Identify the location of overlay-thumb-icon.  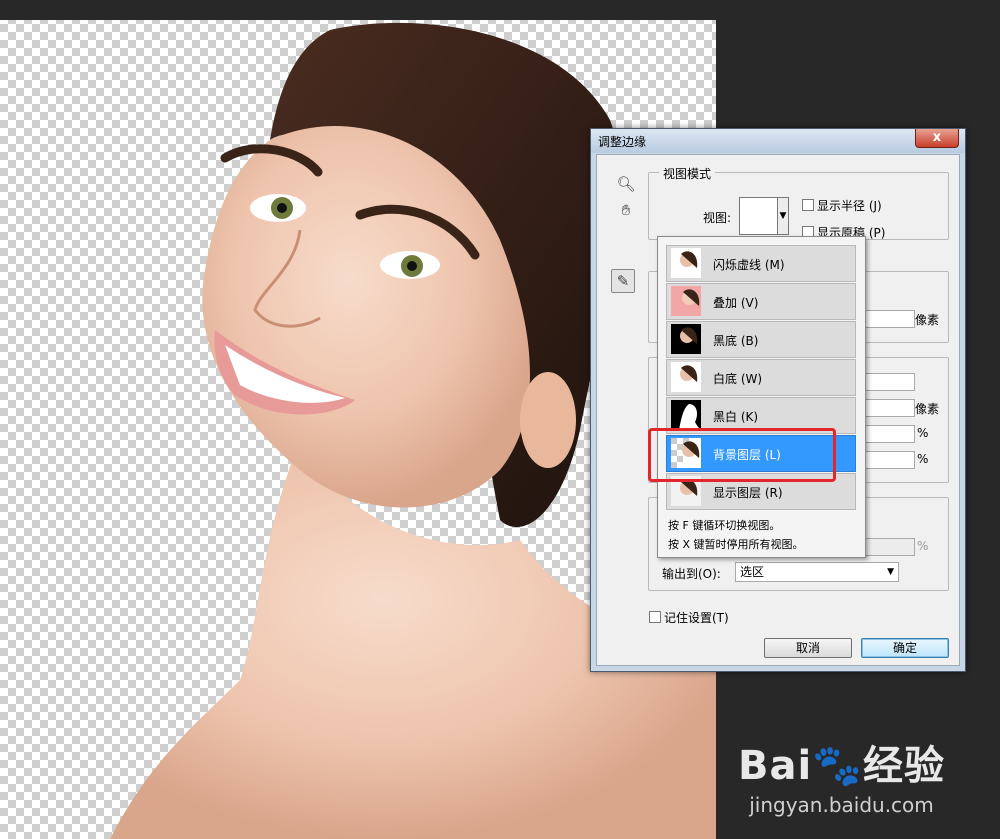
(686, 301).